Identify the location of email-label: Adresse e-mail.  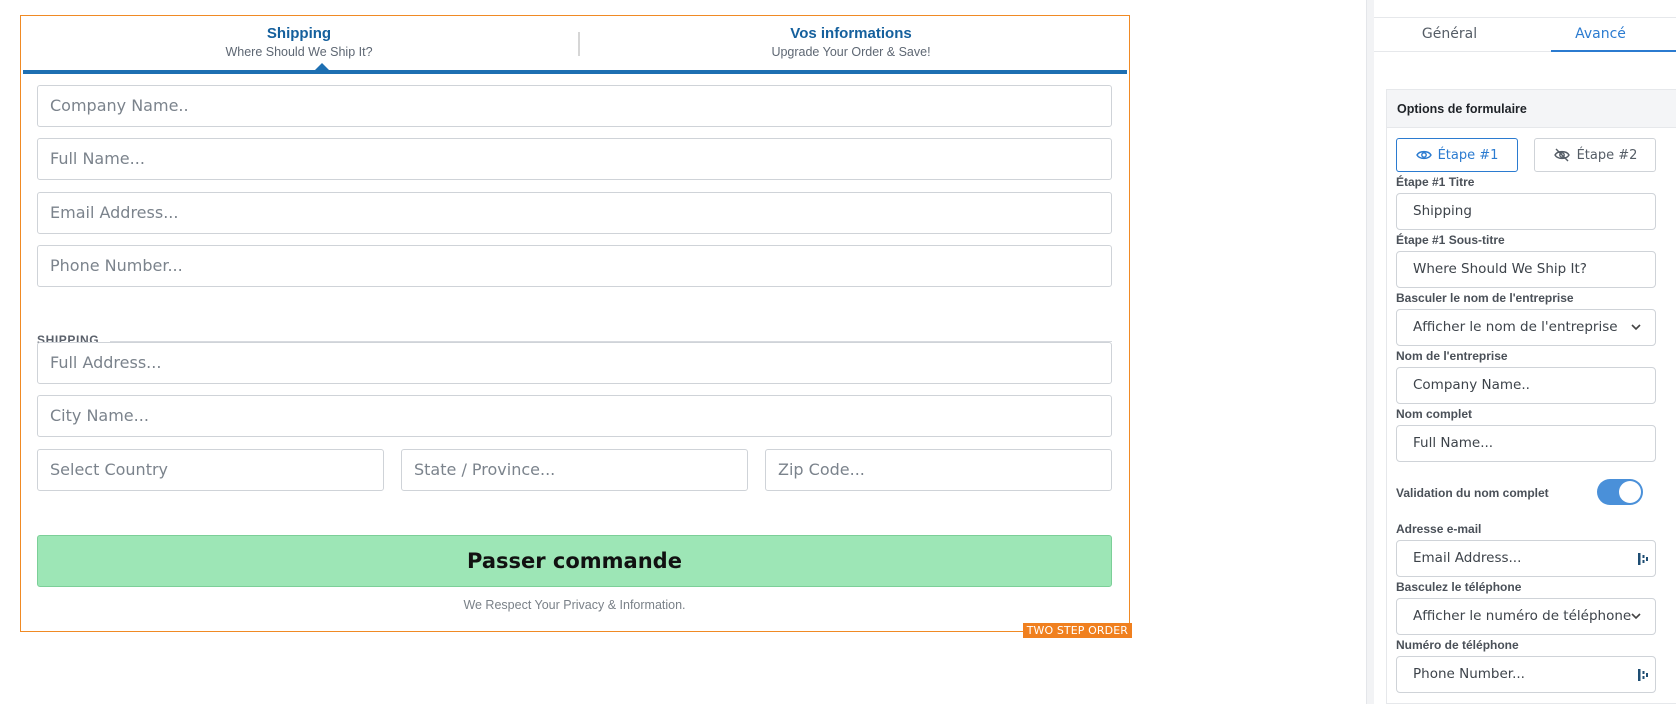
(1439, 529).